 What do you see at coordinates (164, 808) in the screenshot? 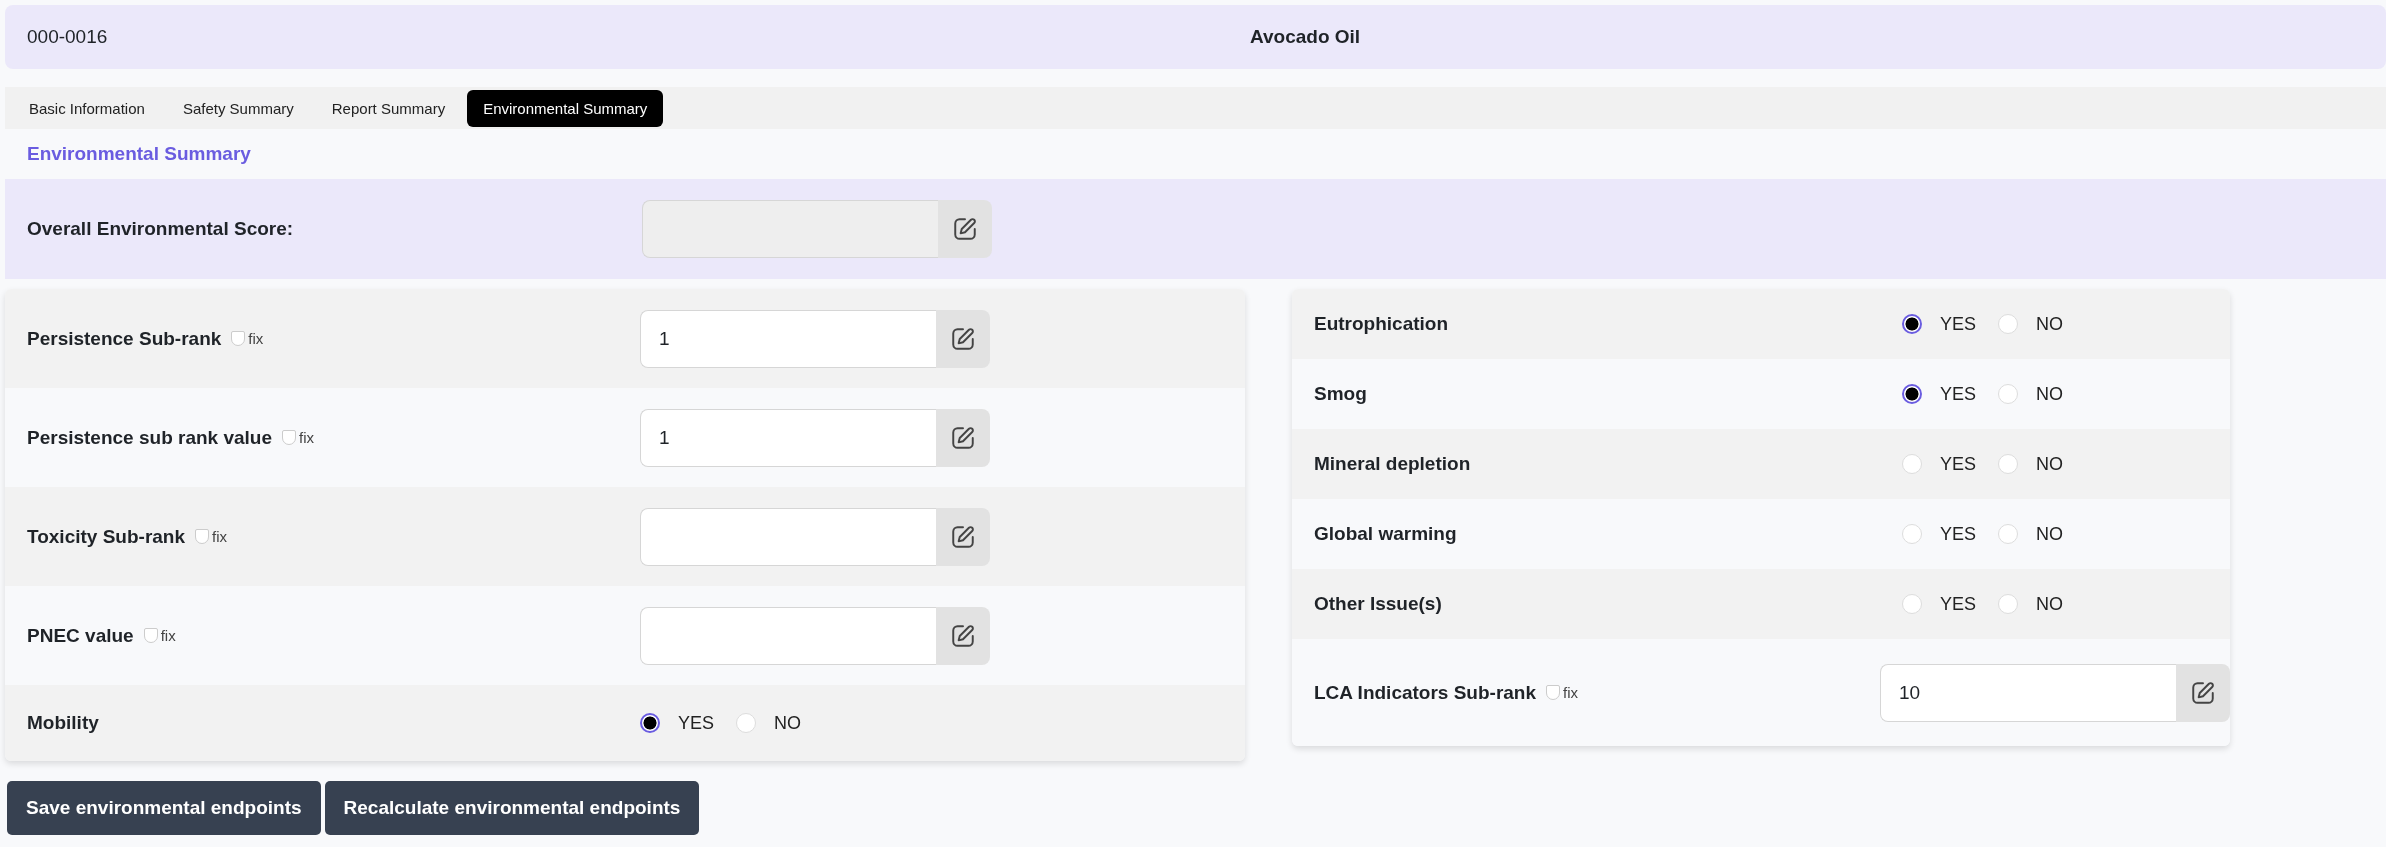
I see `action-button: Save environmental endpoints` at bounding box center [164, 808].